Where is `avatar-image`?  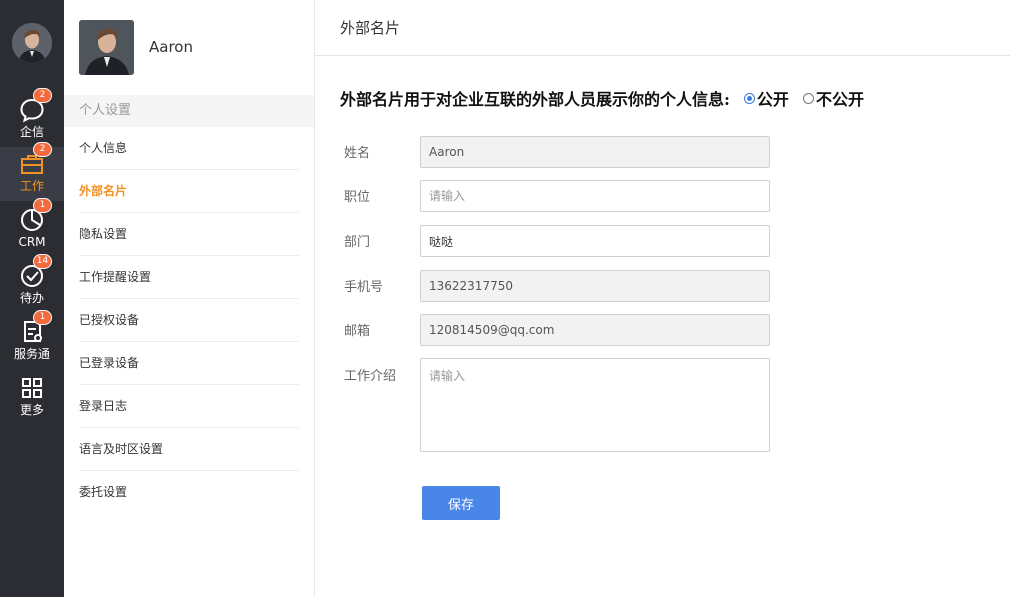 avatar-image is located at coordinates (32, 43).